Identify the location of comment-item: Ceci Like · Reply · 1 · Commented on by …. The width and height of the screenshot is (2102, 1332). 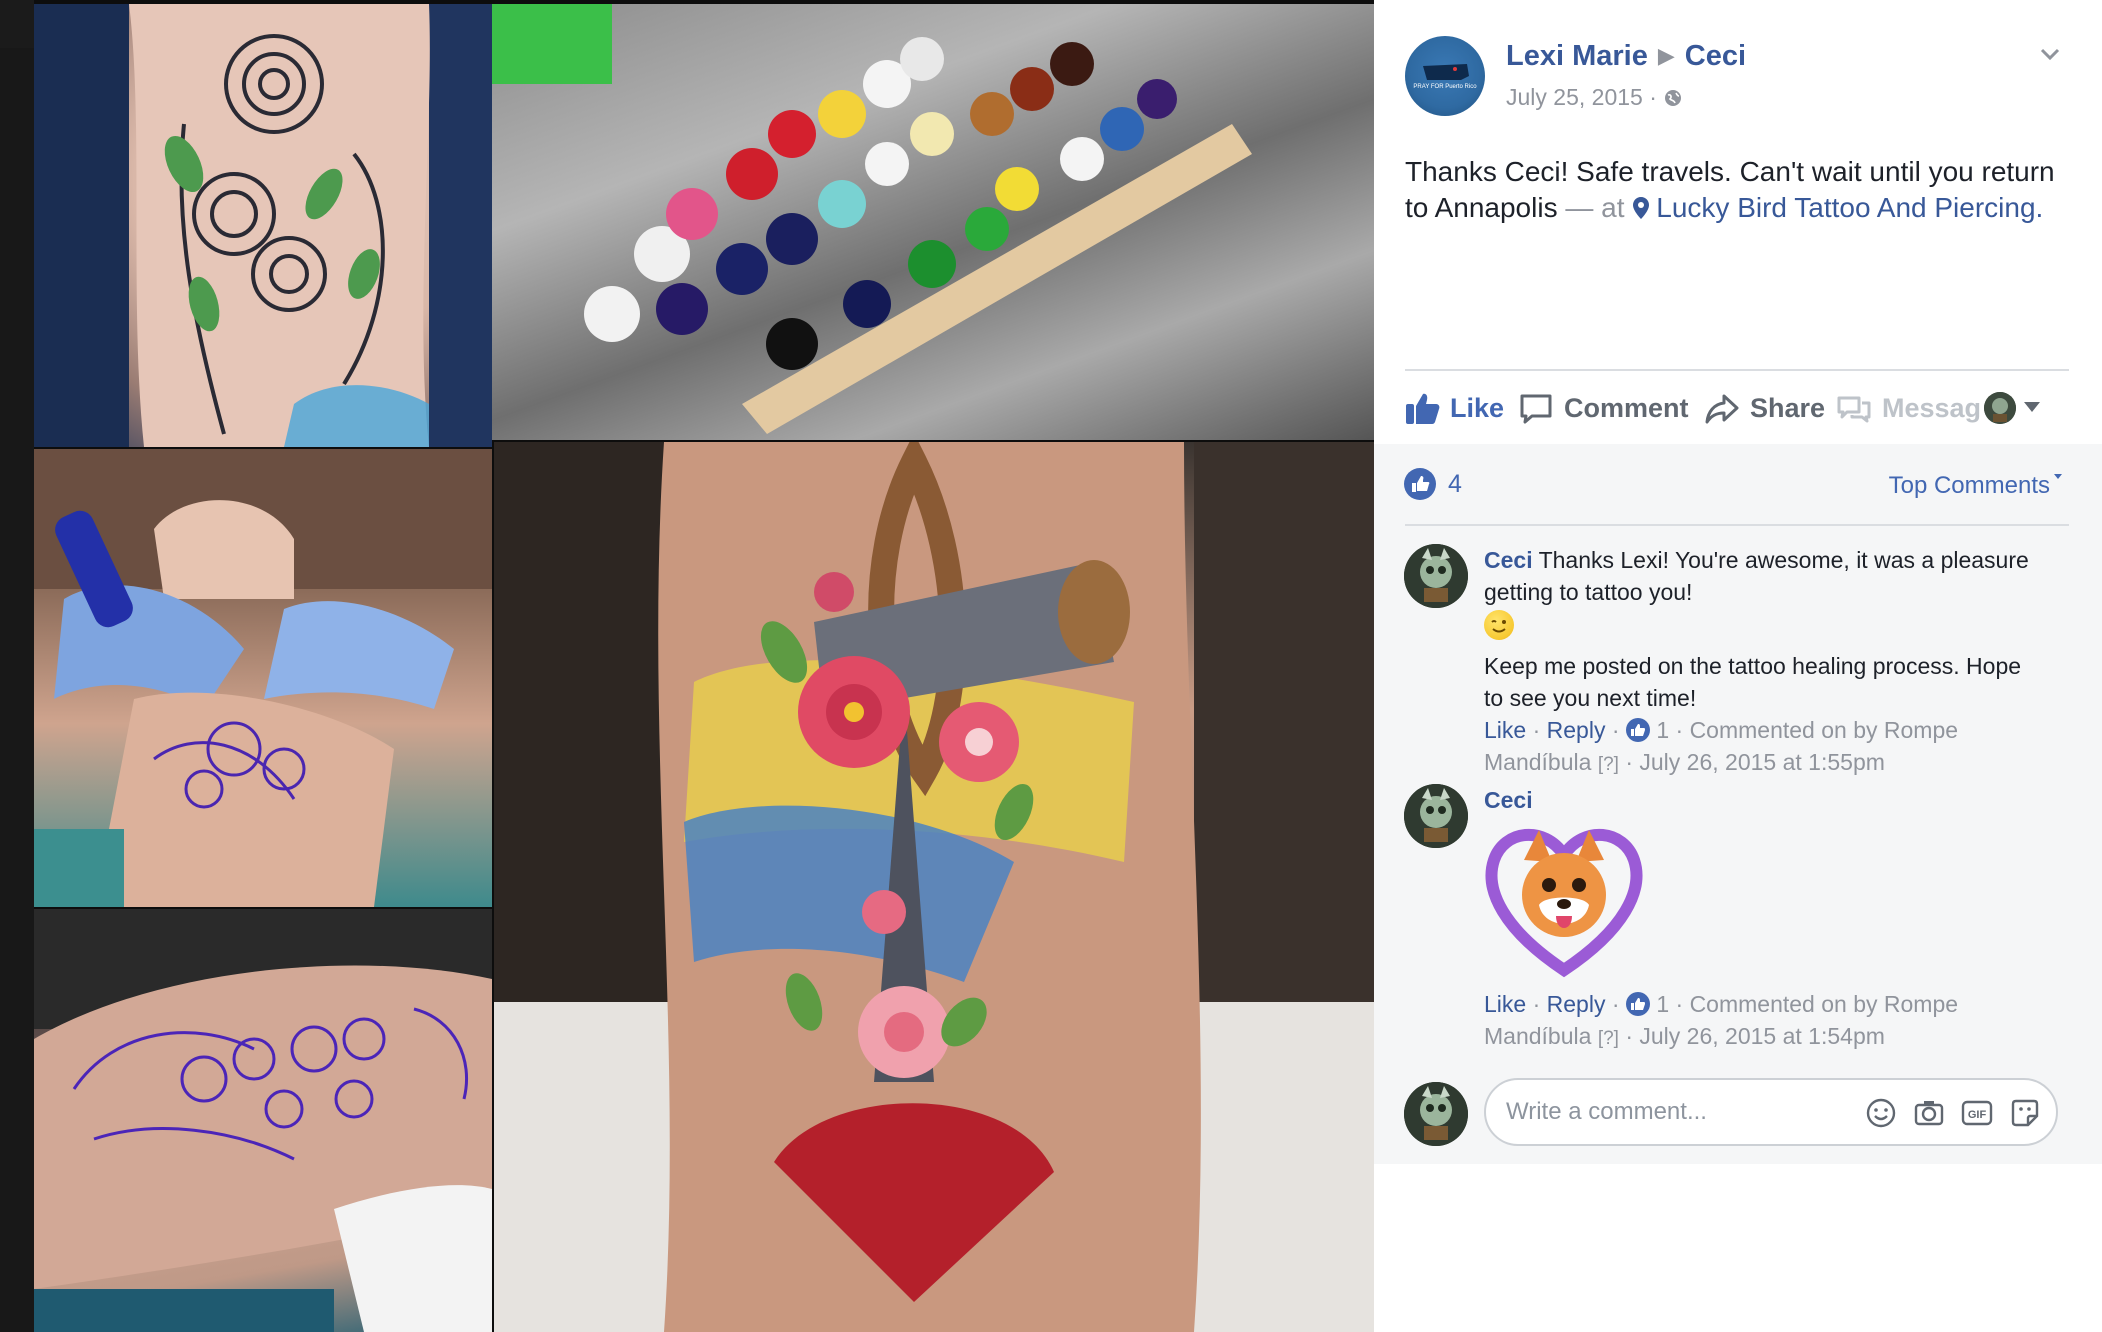
(1744, 916).